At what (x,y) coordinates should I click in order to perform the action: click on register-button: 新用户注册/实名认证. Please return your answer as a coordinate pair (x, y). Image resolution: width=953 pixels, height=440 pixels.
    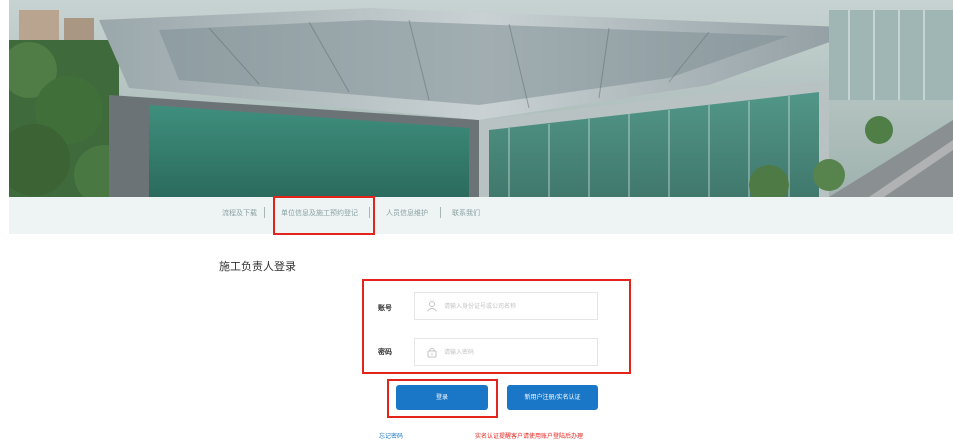
    Looking at the image, I should click on (552, 397).